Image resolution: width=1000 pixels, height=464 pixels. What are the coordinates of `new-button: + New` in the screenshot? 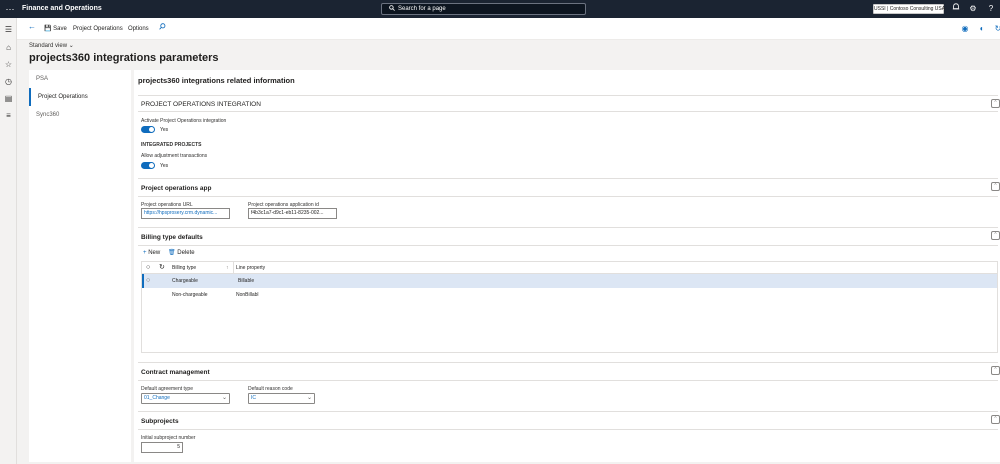 It's located at (151, 253).